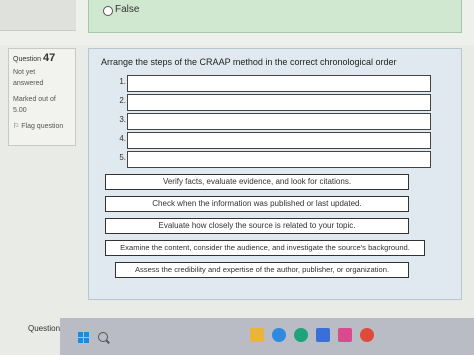  What do you see at coordinates (323, 335) in the screenshot?
I see `store-icon` at bounding box center [323, 335].